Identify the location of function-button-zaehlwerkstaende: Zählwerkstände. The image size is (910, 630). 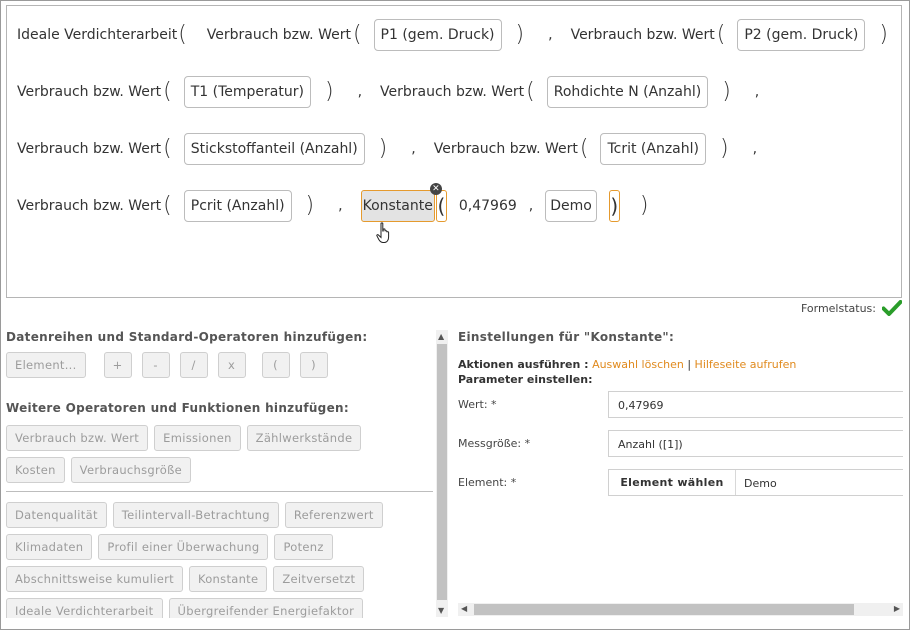
(304, 438).